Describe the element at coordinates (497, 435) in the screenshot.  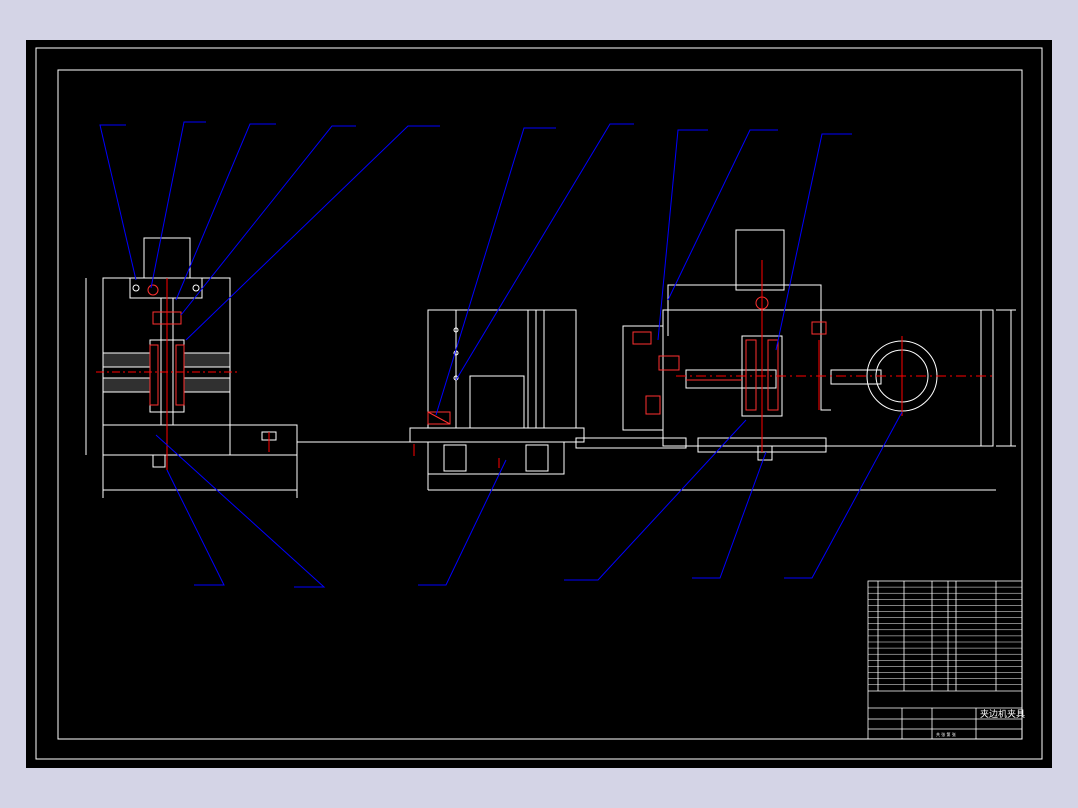
I see `middle-plate` at that location.